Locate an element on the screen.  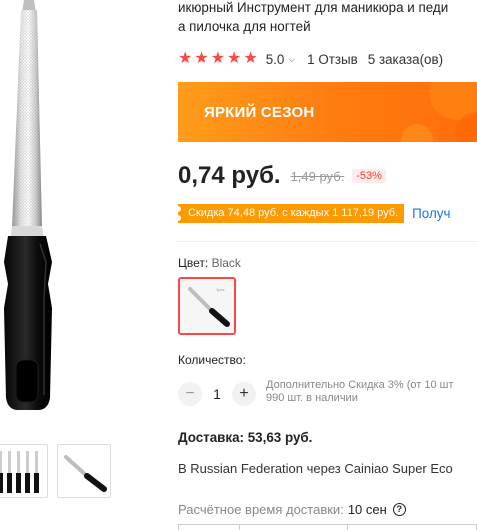
color-swatch-black: 1pcs is located at coordinates (207, 306).